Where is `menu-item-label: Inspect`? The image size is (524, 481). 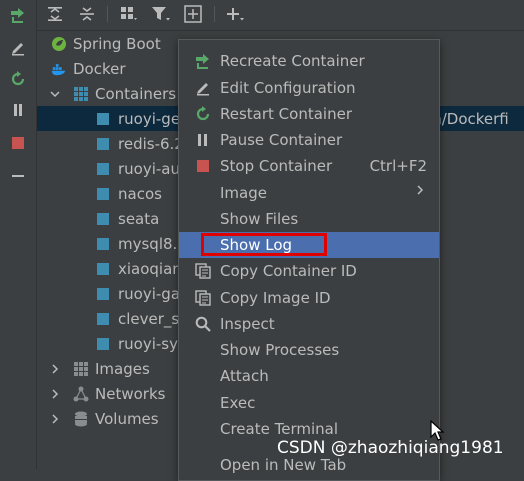
menu-item-label: Inspect is located at coordinates (247, 324).